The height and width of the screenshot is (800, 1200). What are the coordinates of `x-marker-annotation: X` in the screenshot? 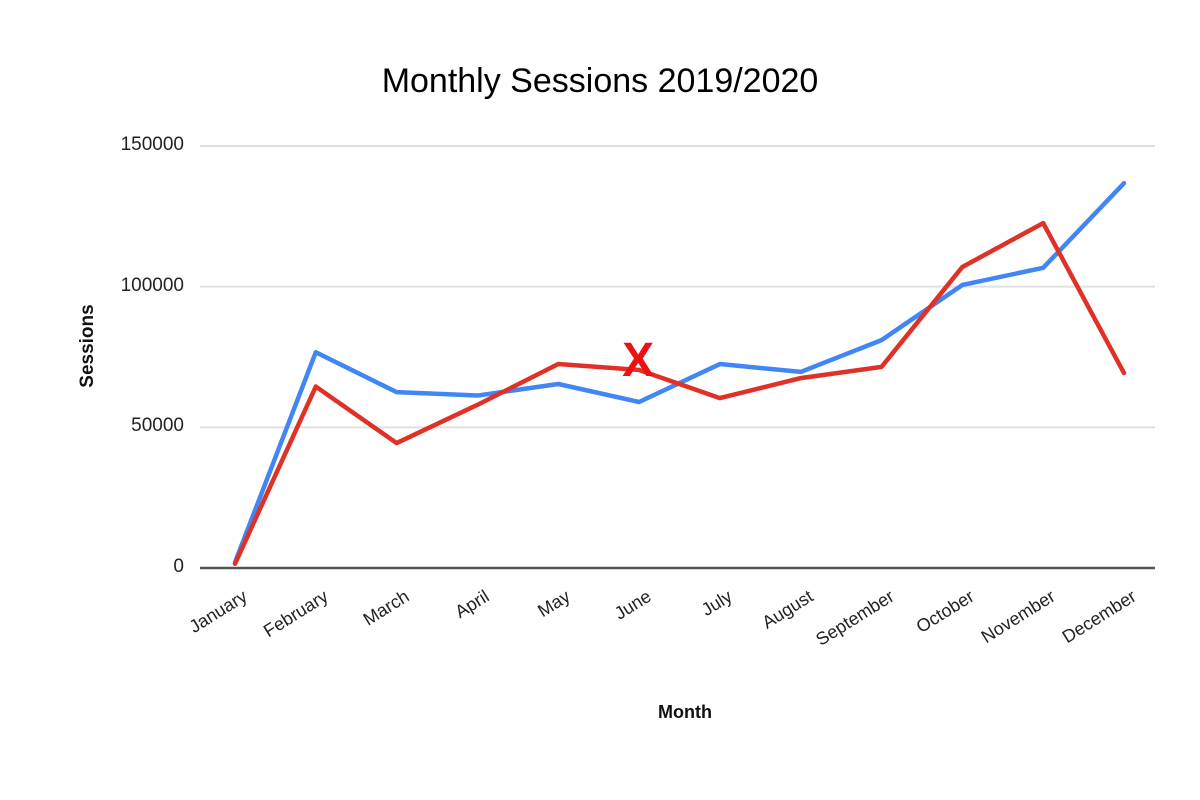 It's located at (638, 361).